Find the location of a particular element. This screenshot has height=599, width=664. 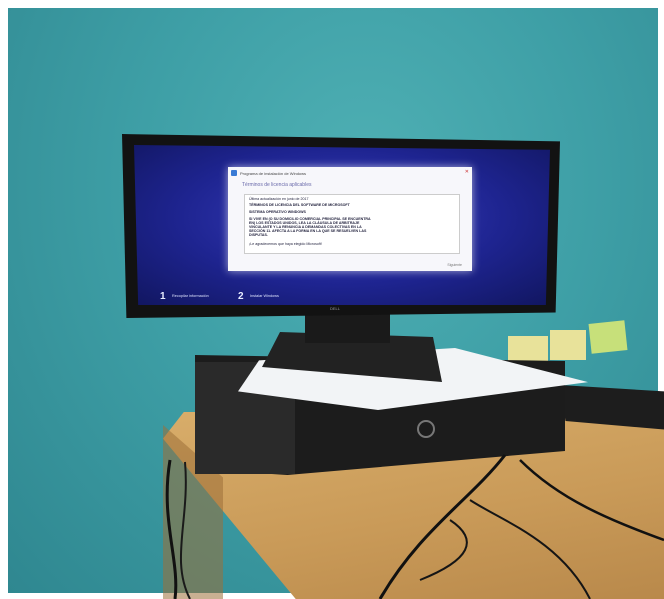

step-label: Recopilar información is located at coordinates (190, 296).